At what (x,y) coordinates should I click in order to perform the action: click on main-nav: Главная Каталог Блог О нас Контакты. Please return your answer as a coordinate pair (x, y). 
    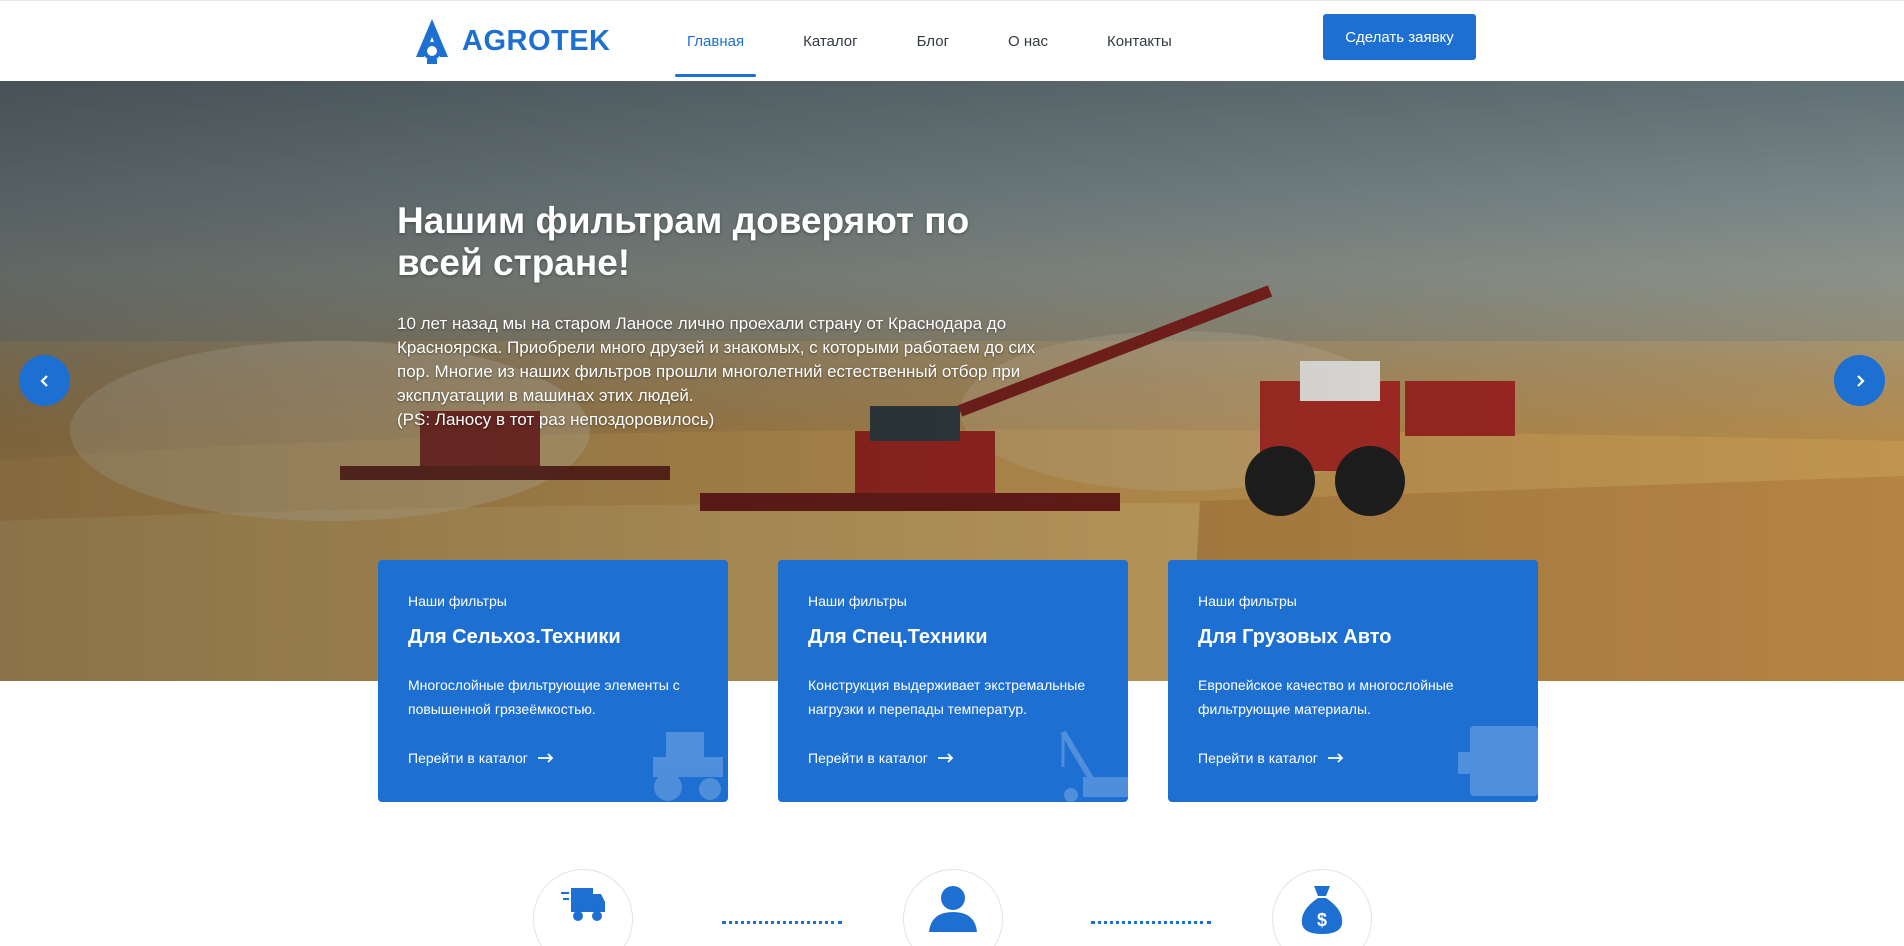
    Looking at the image, I should click on (947, 41).